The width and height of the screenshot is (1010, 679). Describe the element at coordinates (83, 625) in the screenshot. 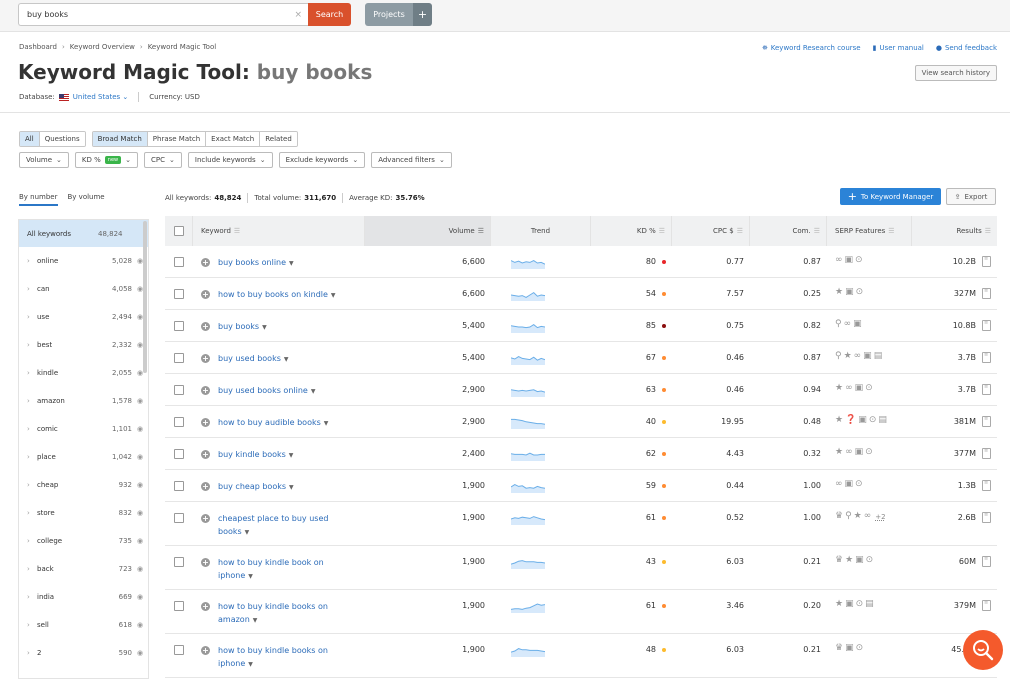

I see `sidebar-item-sell: › sell 618 ◉` at that location.